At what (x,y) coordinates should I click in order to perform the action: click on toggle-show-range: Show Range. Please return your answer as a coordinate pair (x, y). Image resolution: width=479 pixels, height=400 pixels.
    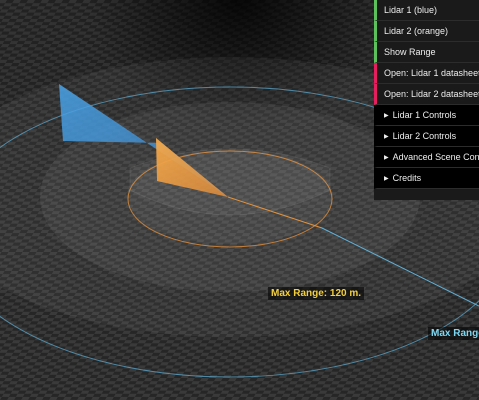
    Looking at the image, I should click on (426, 52).